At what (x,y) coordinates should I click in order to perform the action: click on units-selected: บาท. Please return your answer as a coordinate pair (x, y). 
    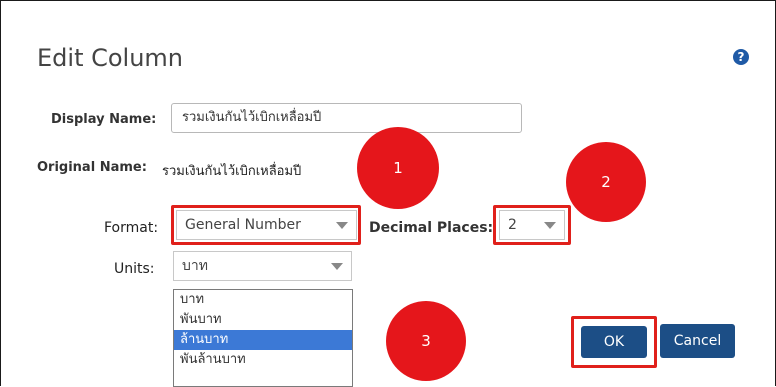
    Looking at the image, I should click on (195, 266).